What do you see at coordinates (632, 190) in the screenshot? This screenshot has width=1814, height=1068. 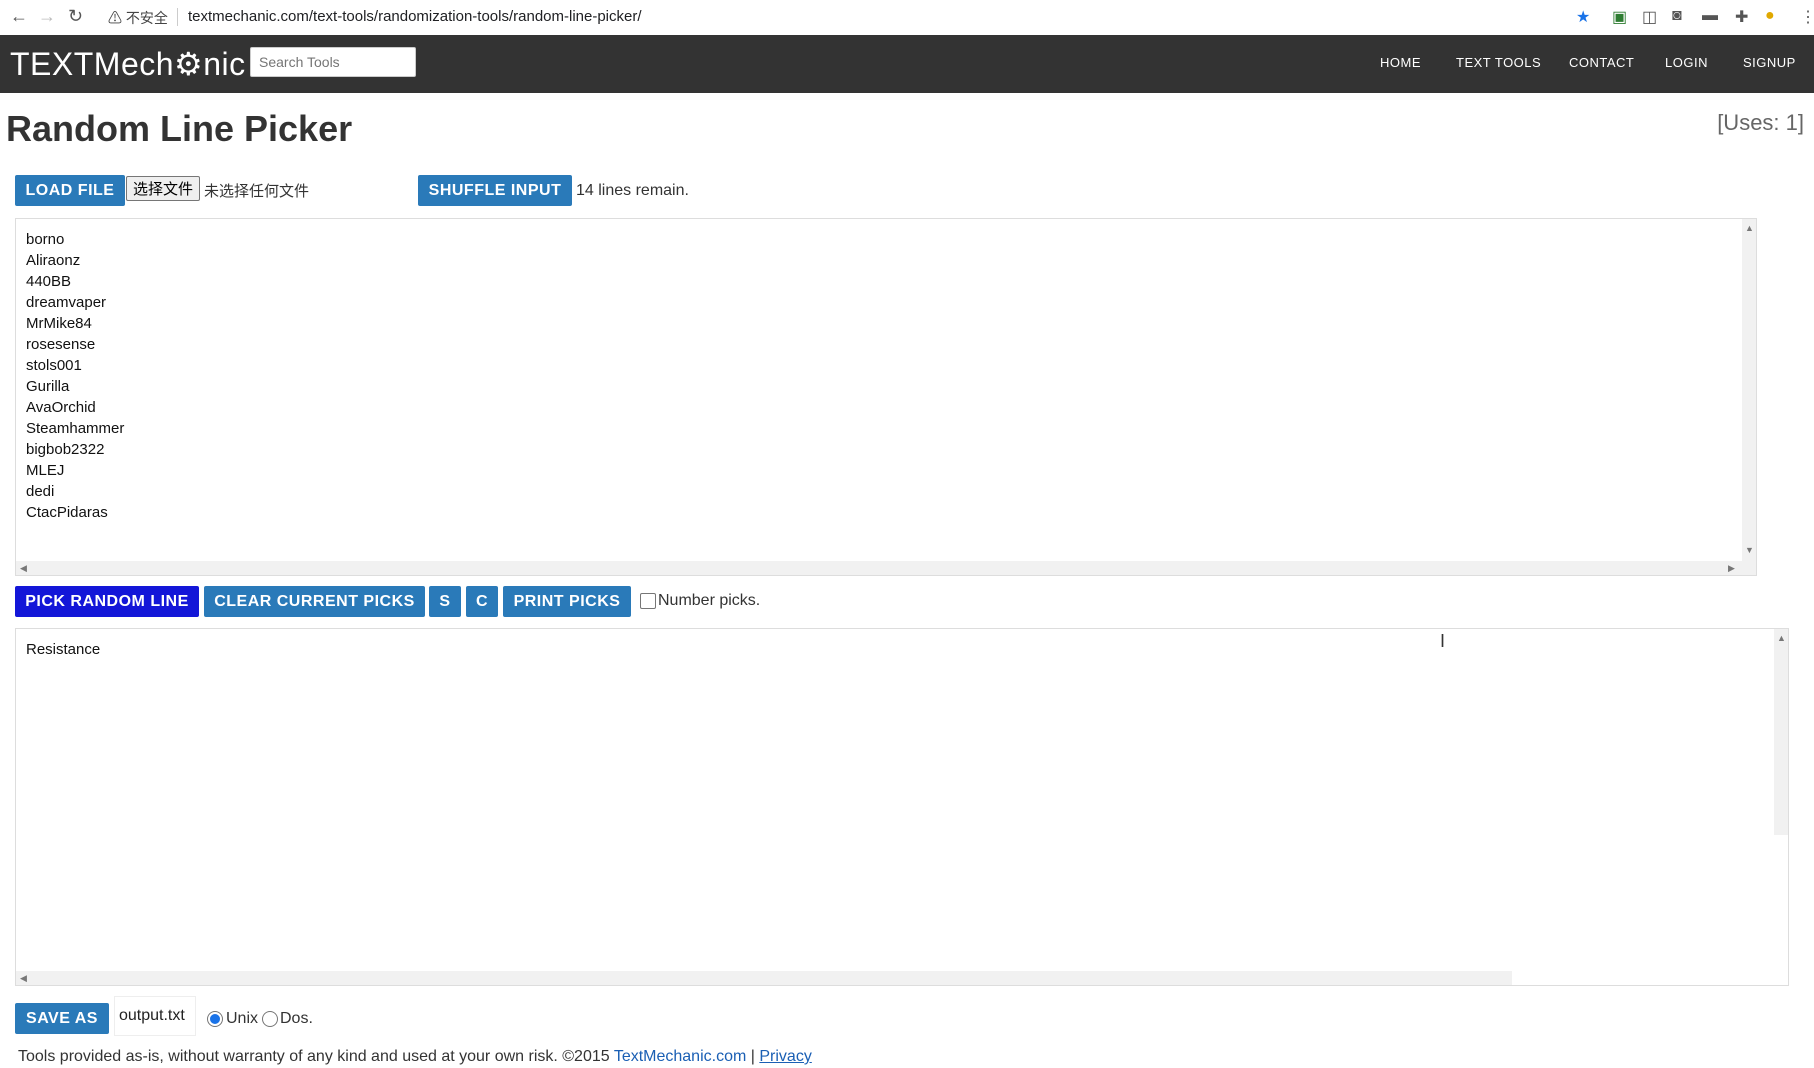 I see `lines-remaining: 14 lines remain.` at bounding box center [632, 190].